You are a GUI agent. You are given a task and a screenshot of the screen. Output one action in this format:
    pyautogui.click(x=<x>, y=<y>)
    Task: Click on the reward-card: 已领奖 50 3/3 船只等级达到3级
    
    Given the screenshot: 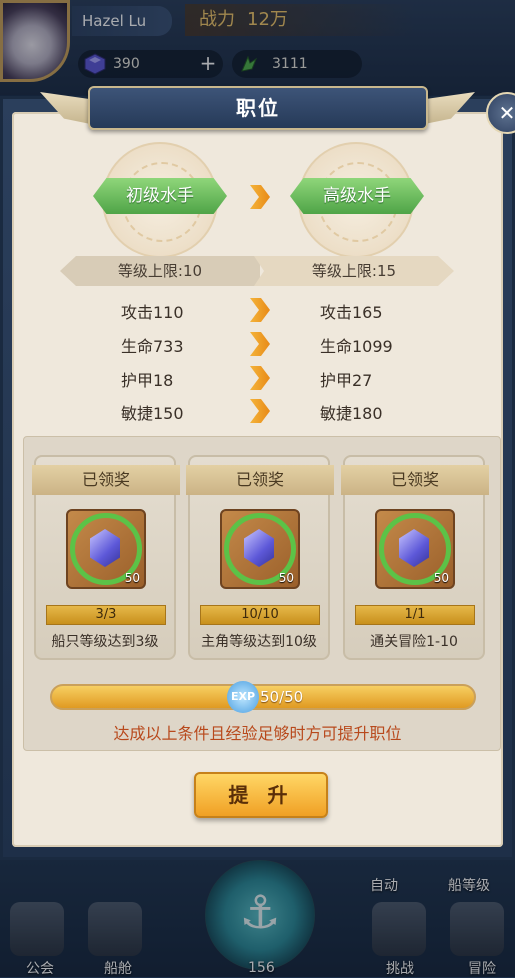 What is the action you would take?
    pyautogui.click(x=106, y=557)
    